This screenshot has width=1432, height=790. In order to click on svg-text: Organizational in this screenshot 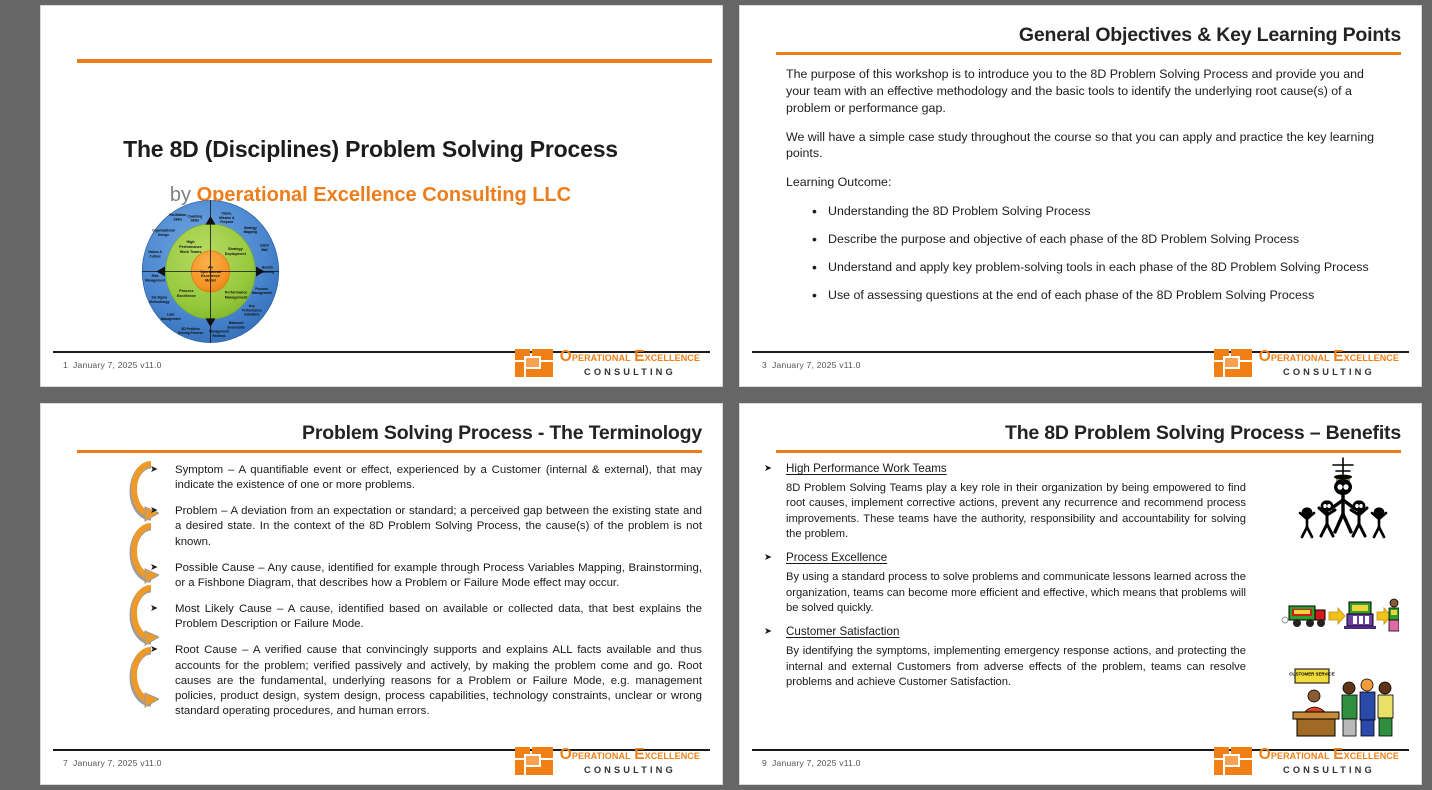, I will do `click(163, 231)`.